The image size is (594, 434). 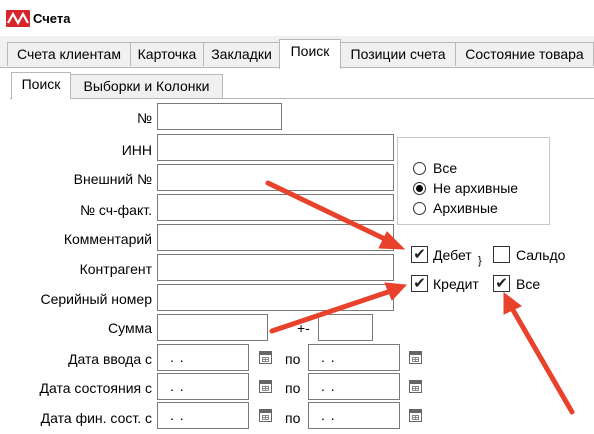 I want to click on radio-all-label: Все, so click(x=445, y=168).